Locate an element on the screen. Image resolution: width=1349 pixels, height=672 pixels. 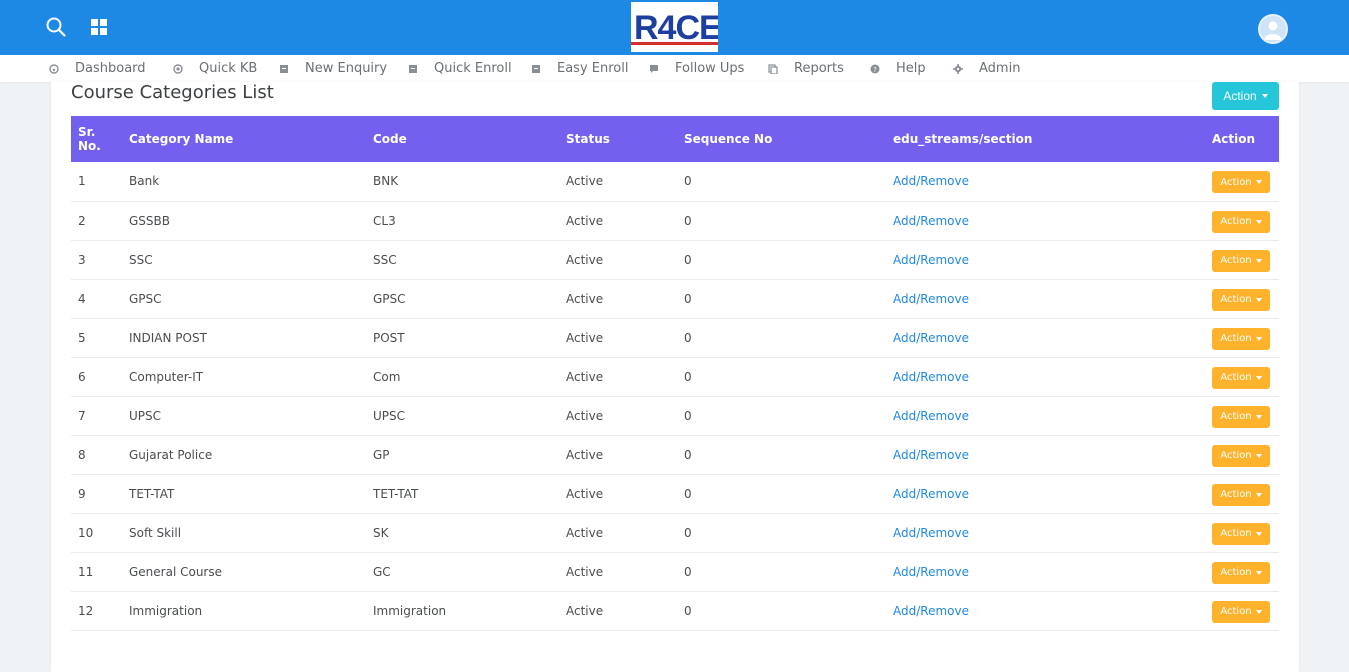
cell-category-name: UPSC is located at coordinates (145, 415).